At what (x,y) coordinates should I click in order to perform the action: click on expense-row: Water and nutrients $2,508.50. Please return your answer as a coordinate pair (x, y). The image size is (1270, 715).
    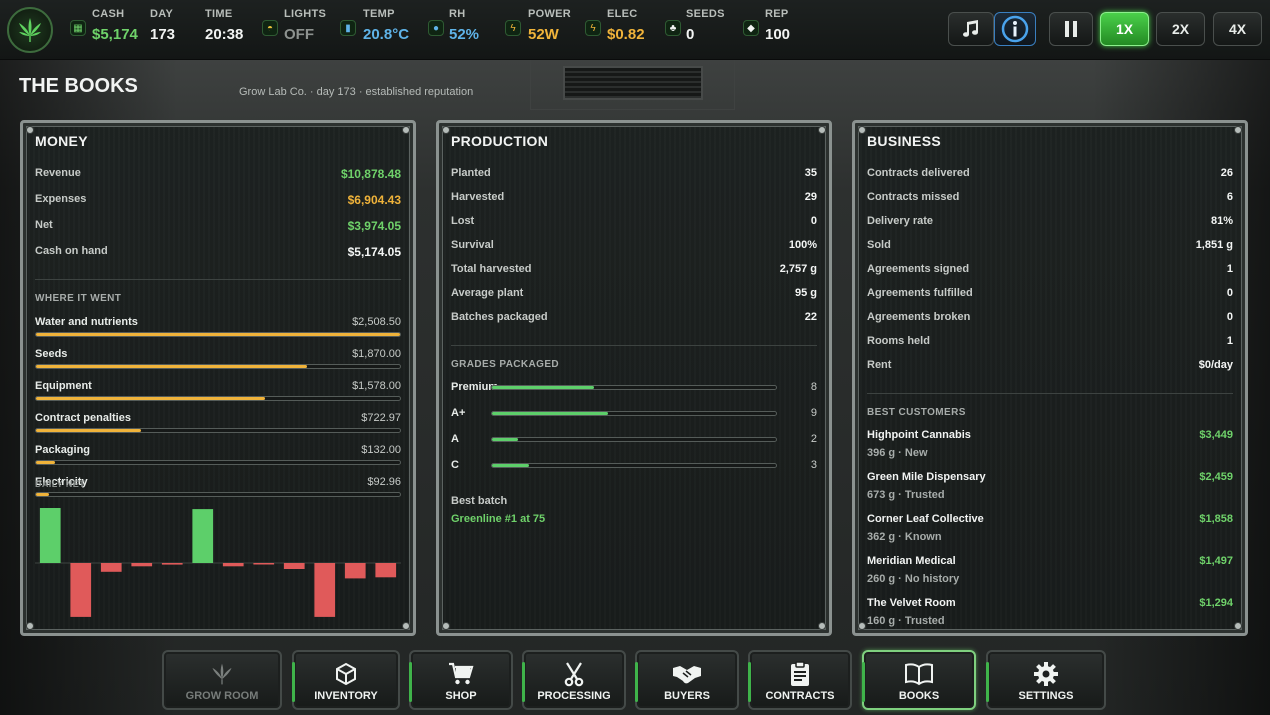
    Looking at the image, I should click on (218, 322).